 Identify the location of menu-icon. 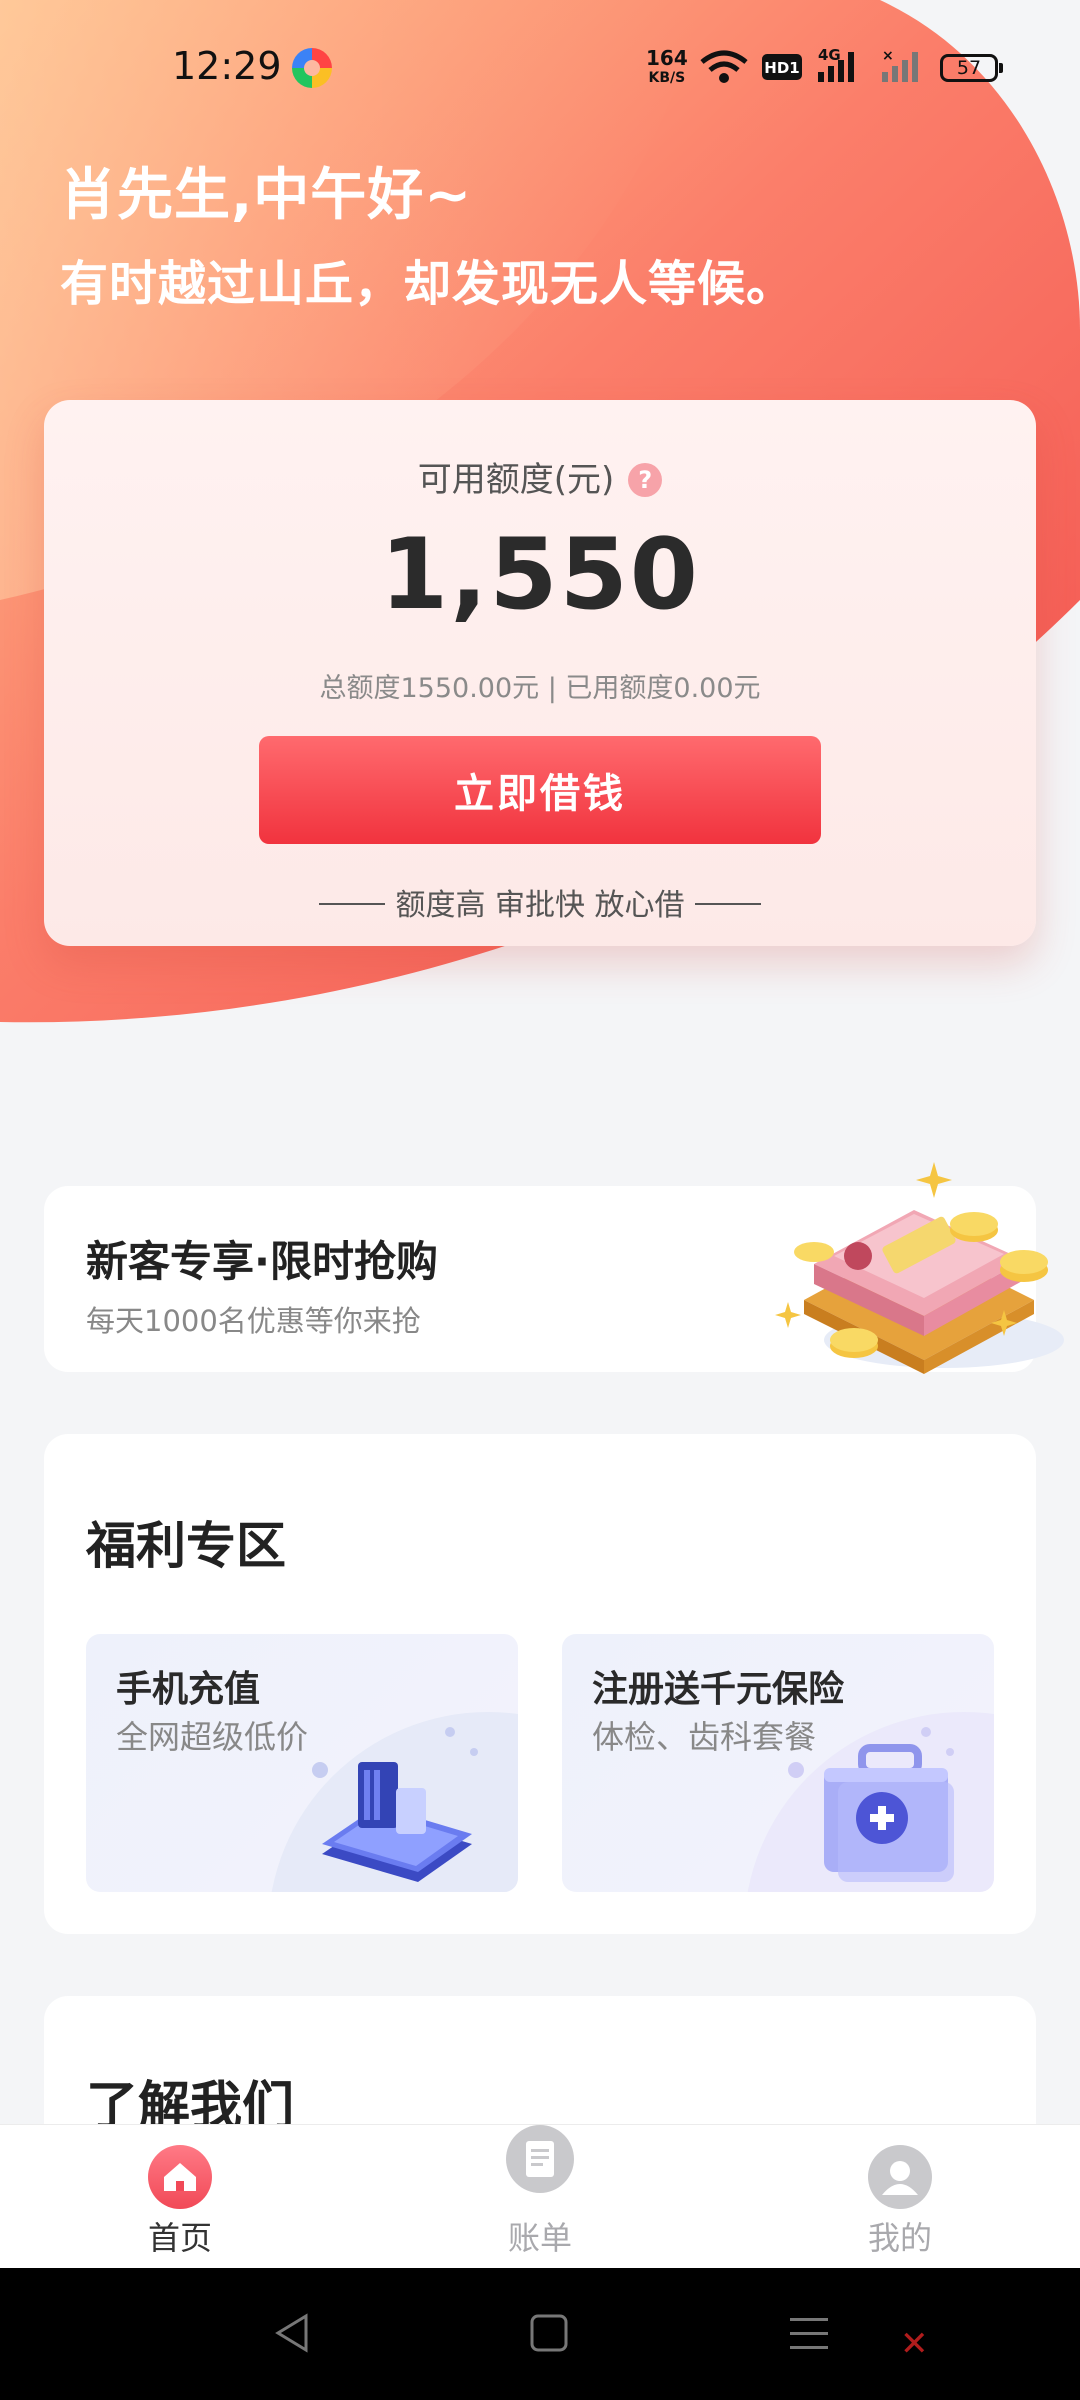
(809, 2333).